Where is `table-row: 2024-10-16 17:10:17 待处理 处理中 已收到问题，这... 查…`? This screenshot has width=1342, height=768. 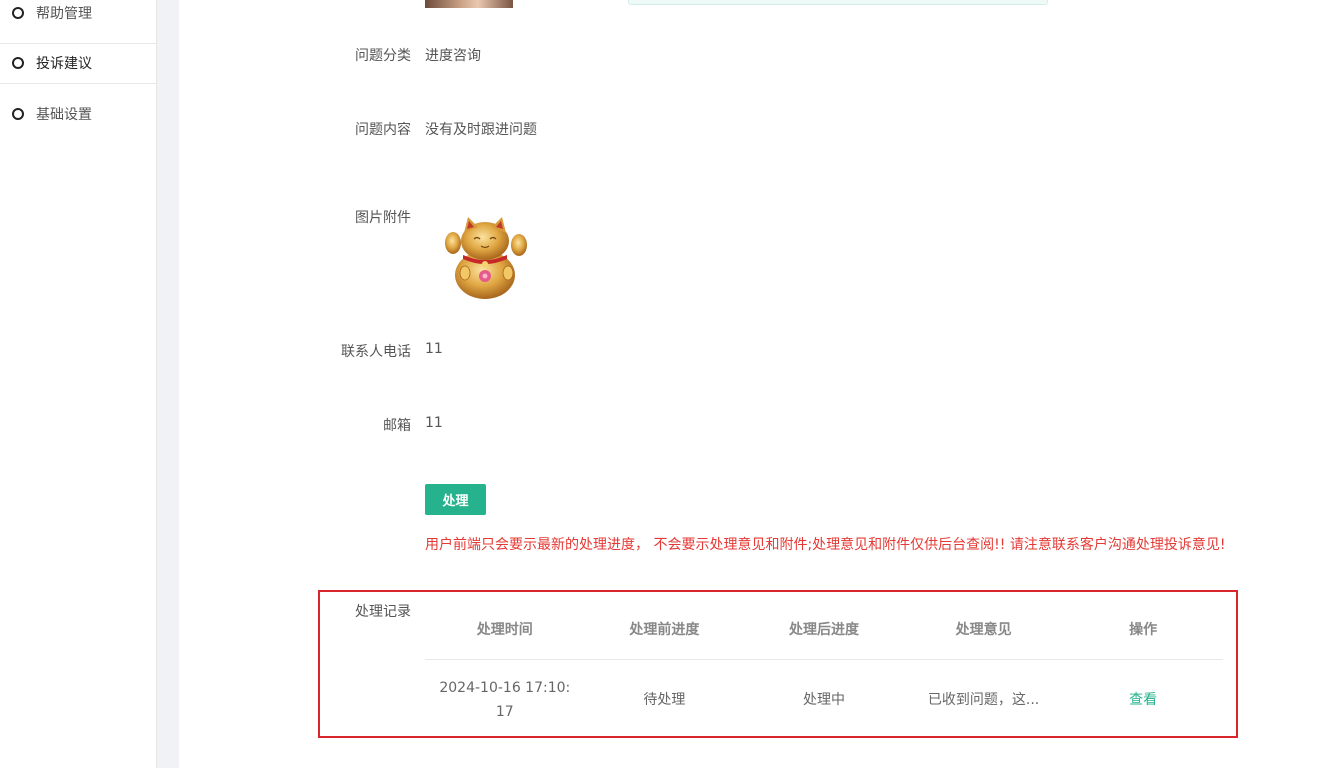 table-row: 2024-10-16 17:10:17 待处理 处理中 已收到问题，这... 查… is located at coordinates (824, 700).